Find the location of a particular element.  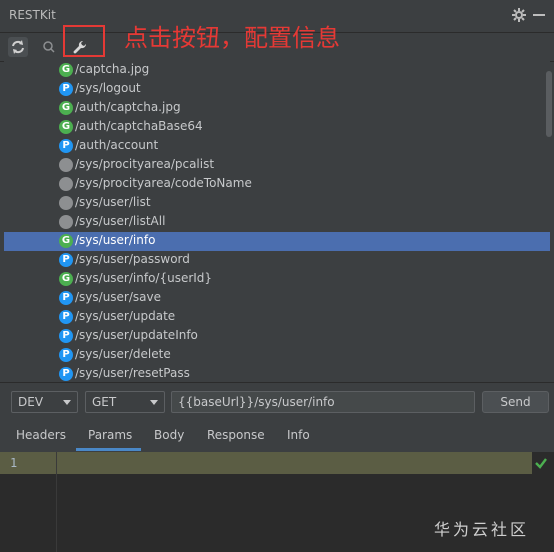

tab-params: Params is located at coordinates (110, 435).